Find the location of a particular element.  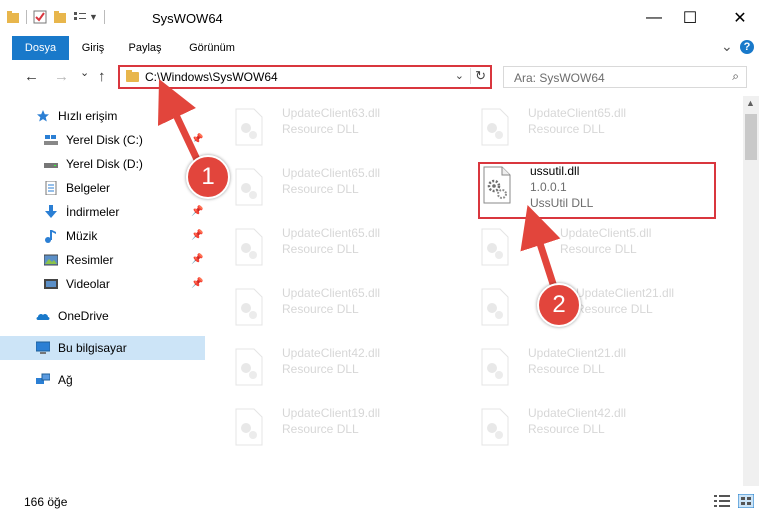

tab-dosya: Dosya is located at coordinates (40, 48).